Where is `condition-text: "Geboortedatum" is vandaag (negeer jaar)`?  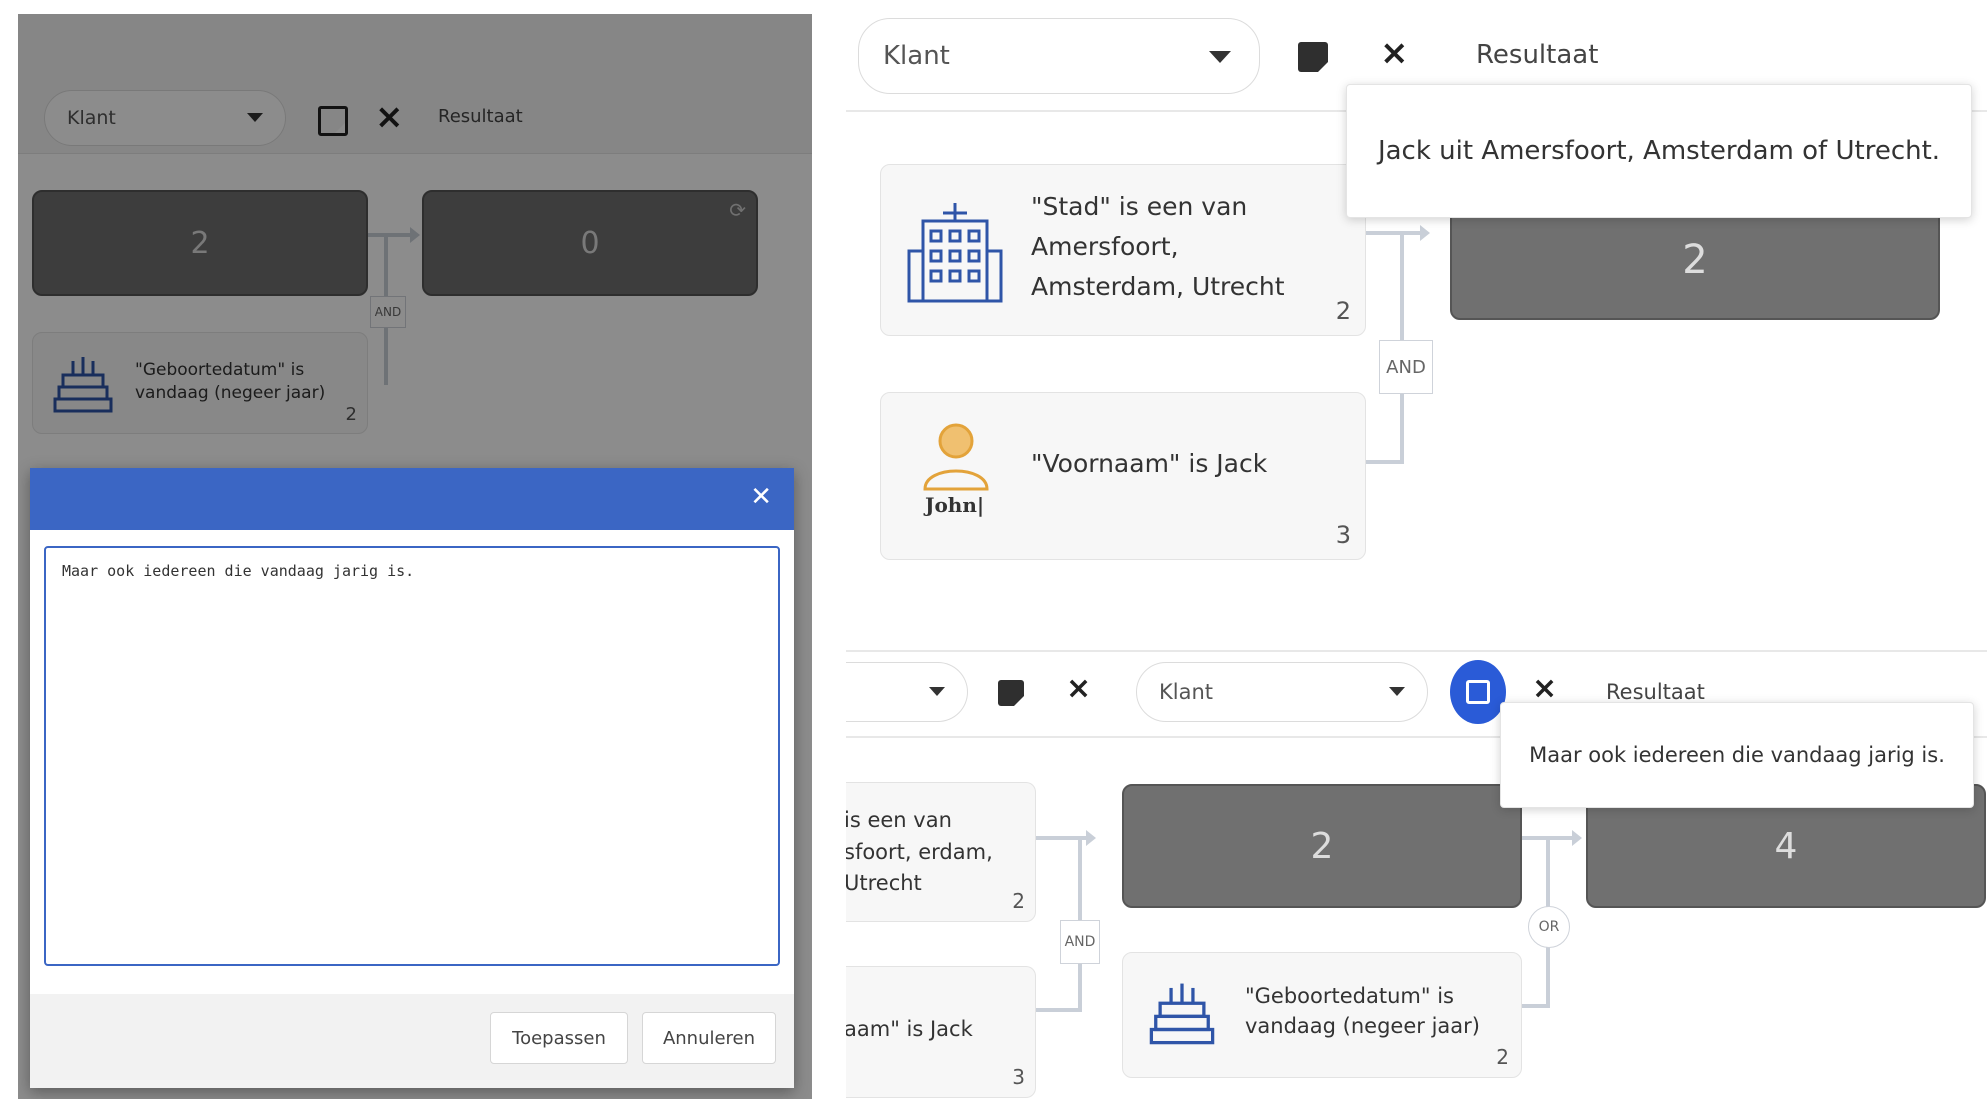
condition-text: "Geboortedatum" is vandaag (negeer jaar) is located at coordinates (1362, 1011).